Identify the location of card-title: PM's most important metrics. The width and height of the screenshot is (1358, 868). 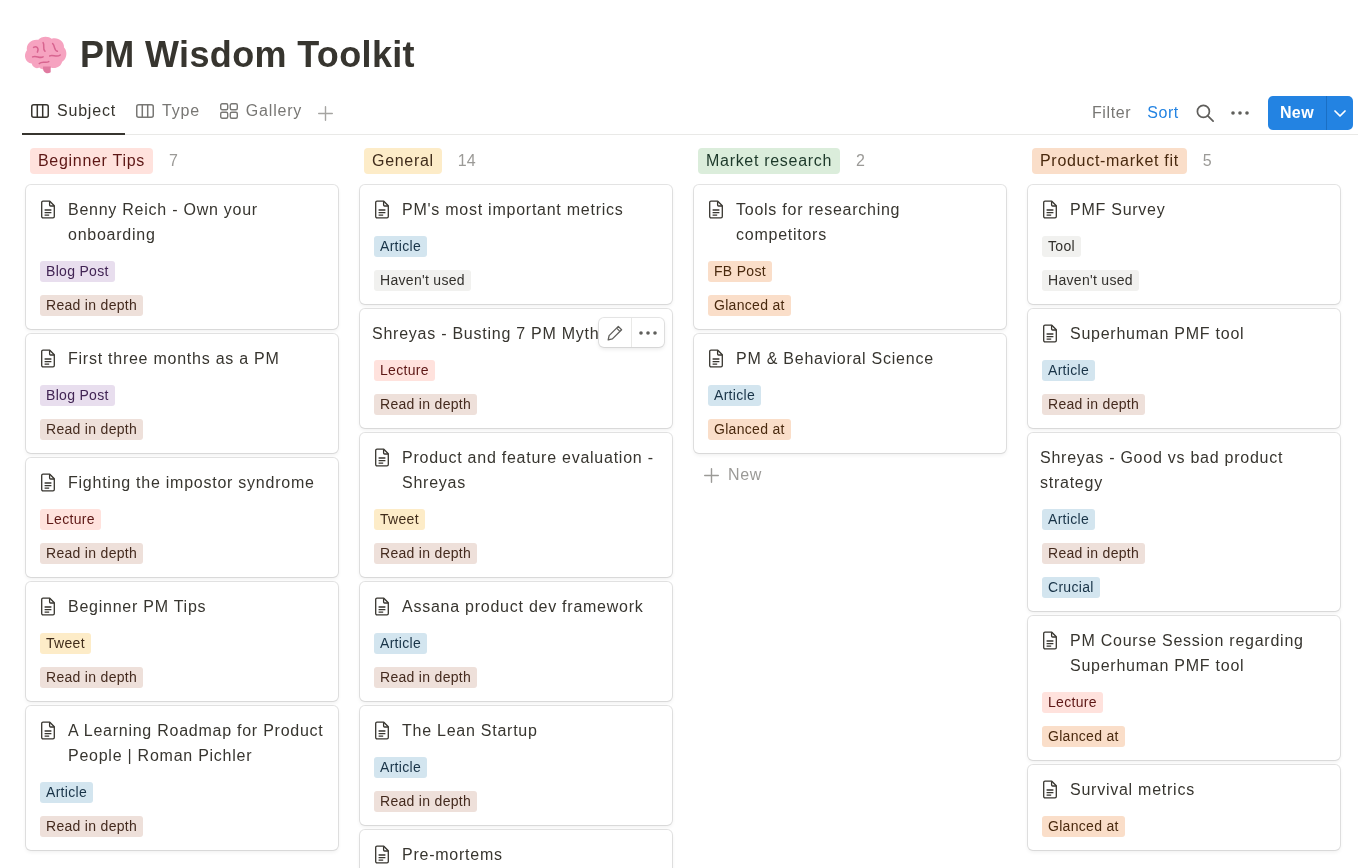
(513, 210).